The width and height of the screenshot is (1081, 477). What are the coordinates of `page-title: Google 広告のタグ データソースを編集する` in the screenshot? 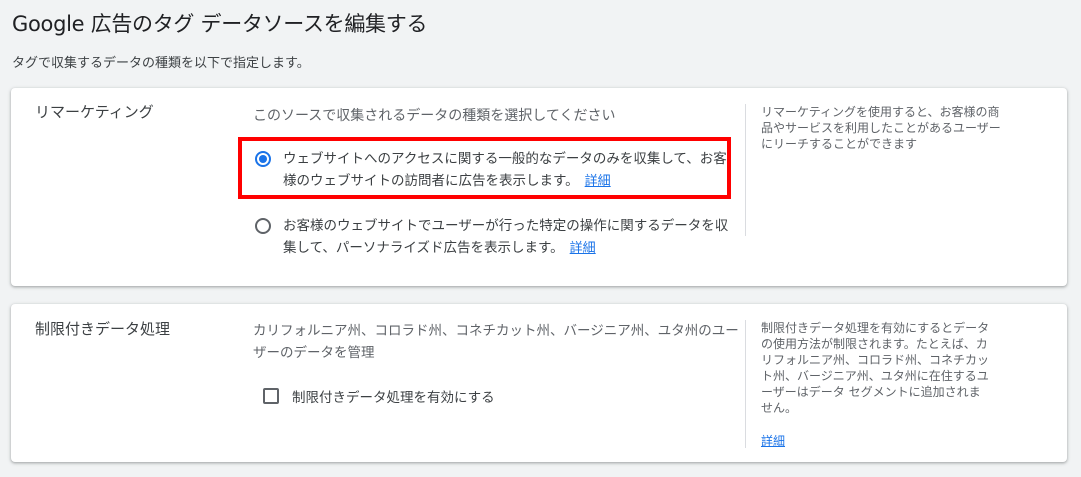 It's located at (220, 24).